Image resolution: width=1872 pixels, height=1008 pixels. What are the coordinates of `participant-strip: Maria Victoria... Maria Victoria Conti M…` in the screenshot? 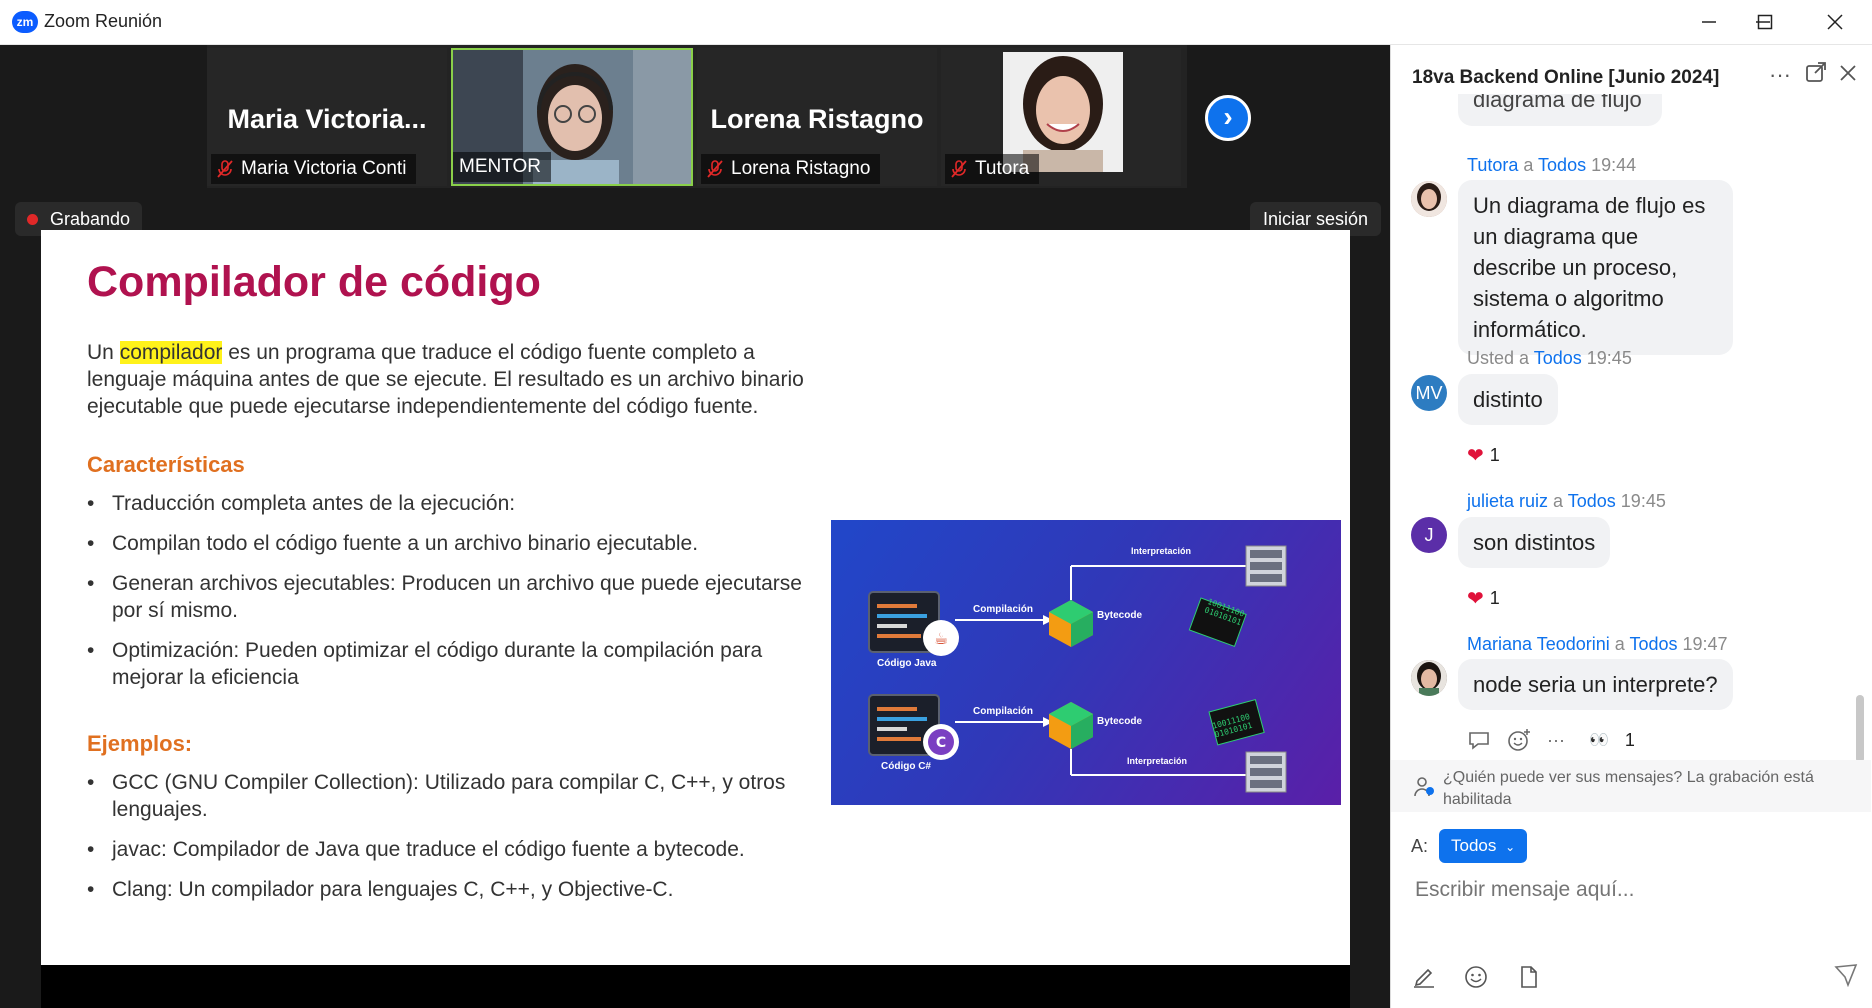 It's located at (697, 116).